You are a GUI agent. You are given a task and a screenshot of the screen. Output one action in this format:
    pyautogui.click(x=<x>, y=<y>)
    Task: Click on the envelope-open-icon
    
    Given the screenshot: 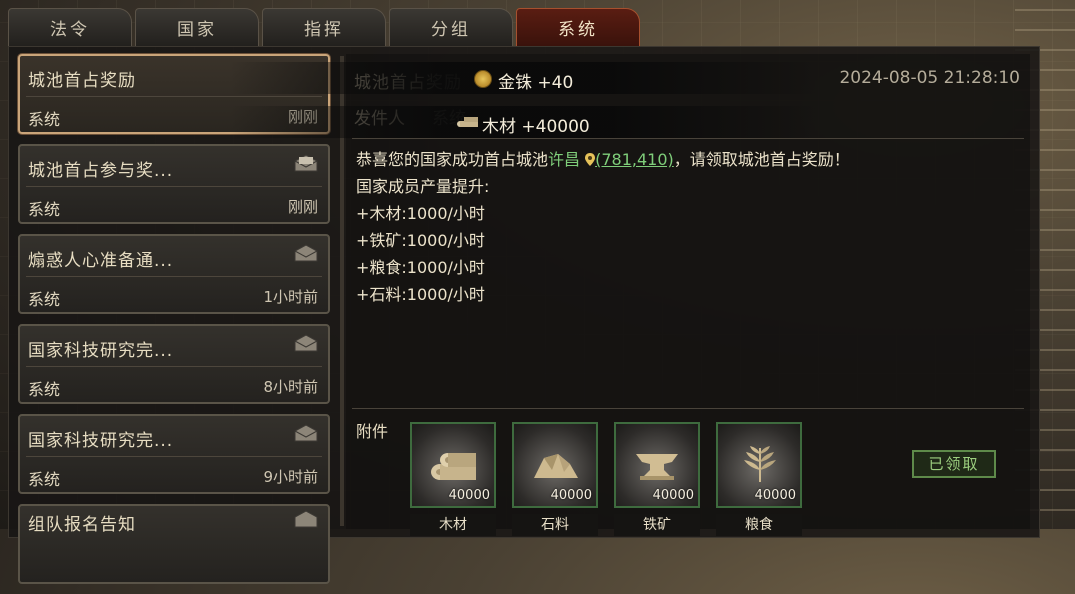 What is the action you would take?
    pyautogui.click(x=306, y=163)
    